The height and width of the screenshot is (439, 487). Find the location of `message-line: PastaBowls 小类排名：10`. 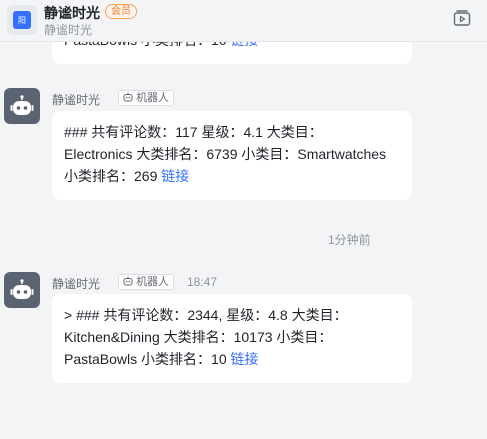

message-line: PastaBowls 小类排名：10 is located at coordinates (145, 359).